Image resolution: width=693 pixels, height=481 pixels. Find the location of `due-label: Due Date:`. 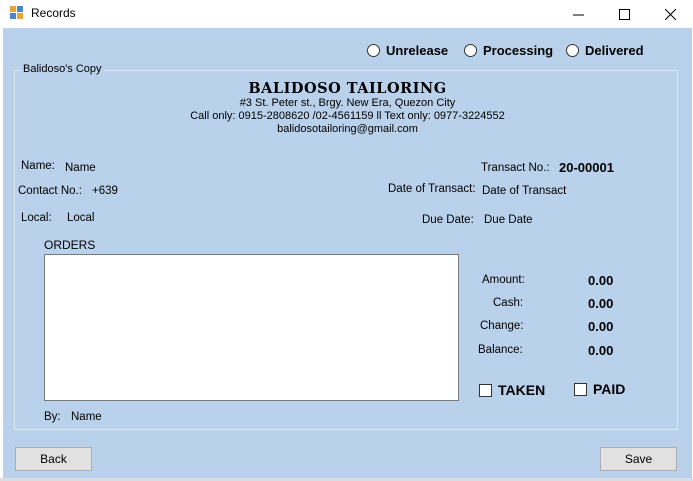

due-label: Due Date: is located at coordinates (448, 220).